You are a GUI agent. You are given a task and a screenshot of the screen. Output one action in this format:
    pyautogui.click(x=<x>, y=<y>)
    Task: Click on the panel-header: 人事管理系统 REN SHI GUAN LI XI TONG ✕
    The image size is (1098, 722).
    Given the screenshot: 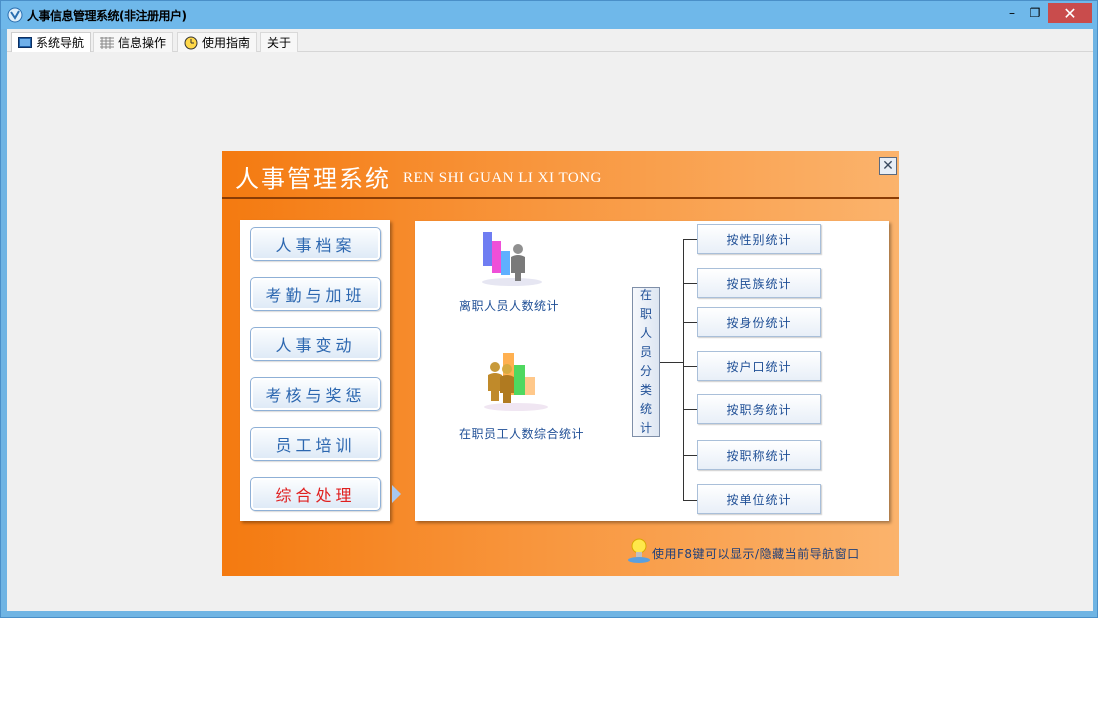 What is the action you would take?
    pyautogui.click(x=560, y=175)
    